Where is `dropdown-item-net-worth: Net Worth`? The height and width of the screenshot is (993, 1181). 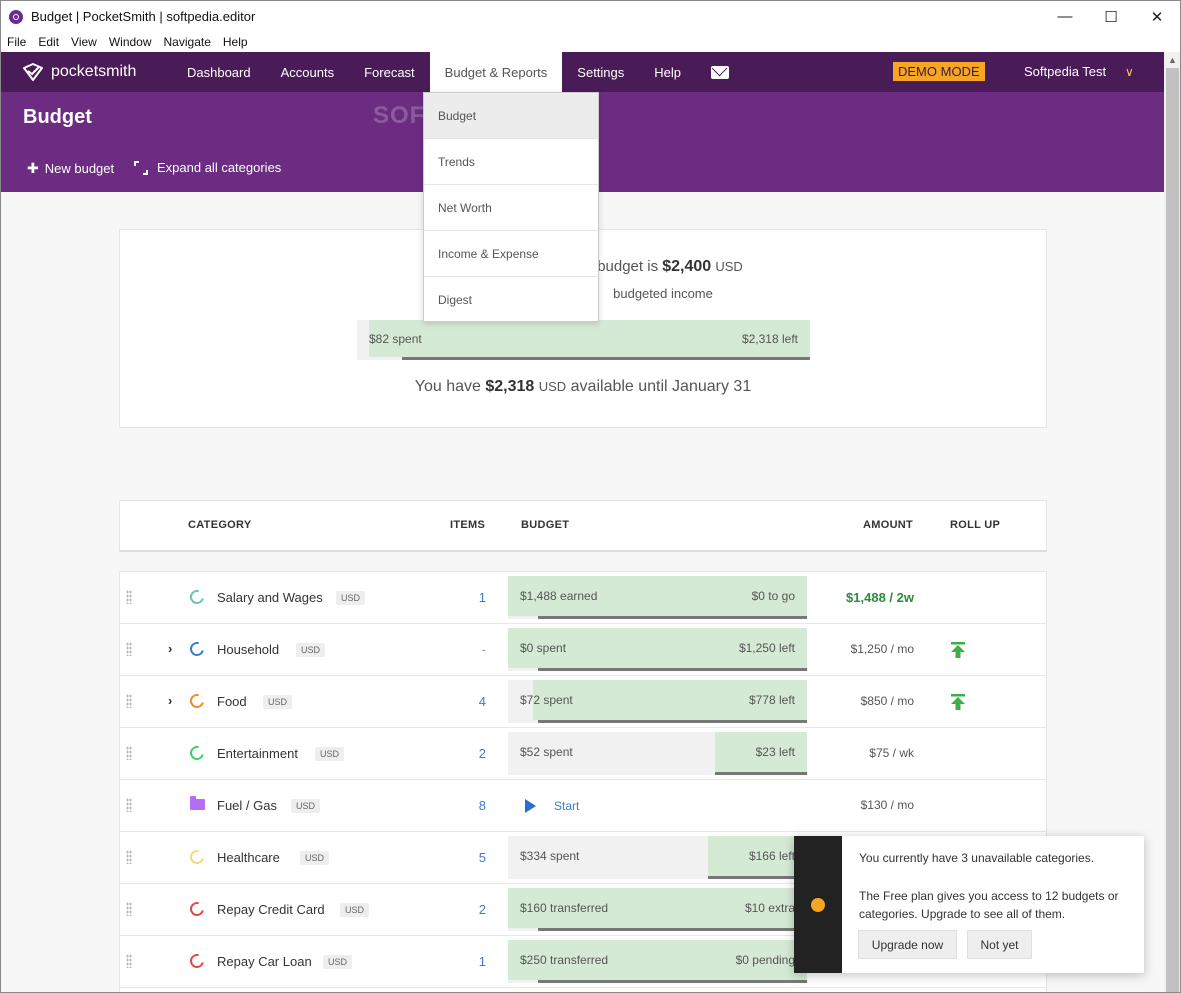
dropdown-item-net-worth: Net Worth is located at coordinates (511, 208).